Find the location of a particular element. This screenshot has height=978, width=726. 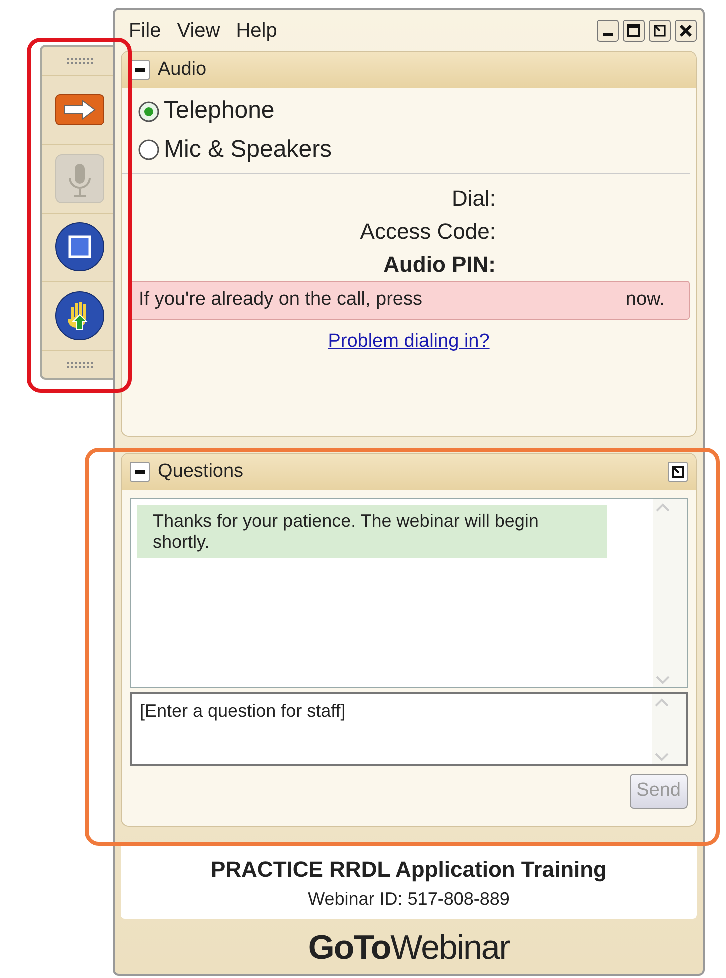

chat-message: Thanks for your patience. The webinar will begin shortly. is located at coordinates (372, 531).